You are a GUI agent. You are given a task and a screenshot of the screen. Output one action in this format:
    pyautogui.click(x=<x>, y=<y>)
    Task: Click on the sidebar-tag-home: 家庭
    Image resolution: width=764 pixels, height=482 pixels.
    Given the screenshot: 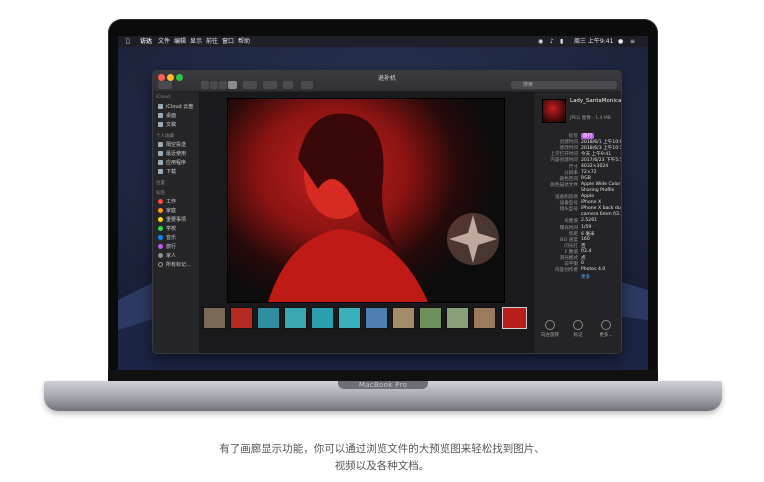 What is the action you would take?
    pyautogui.click(x=167, y=210)
    